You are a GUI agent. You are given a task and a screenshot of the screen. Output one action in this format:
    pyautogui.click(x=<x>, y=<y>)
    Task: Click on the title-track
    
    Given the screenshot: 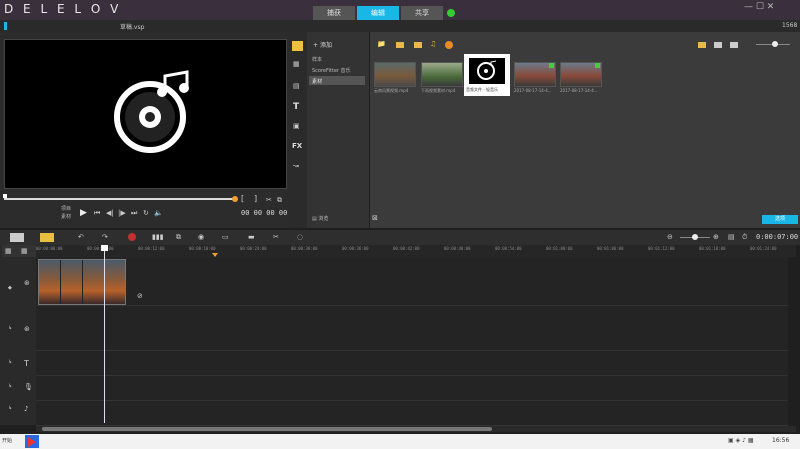 What is the action you would take?
    pyautogui.click(x=412, y=363)
    